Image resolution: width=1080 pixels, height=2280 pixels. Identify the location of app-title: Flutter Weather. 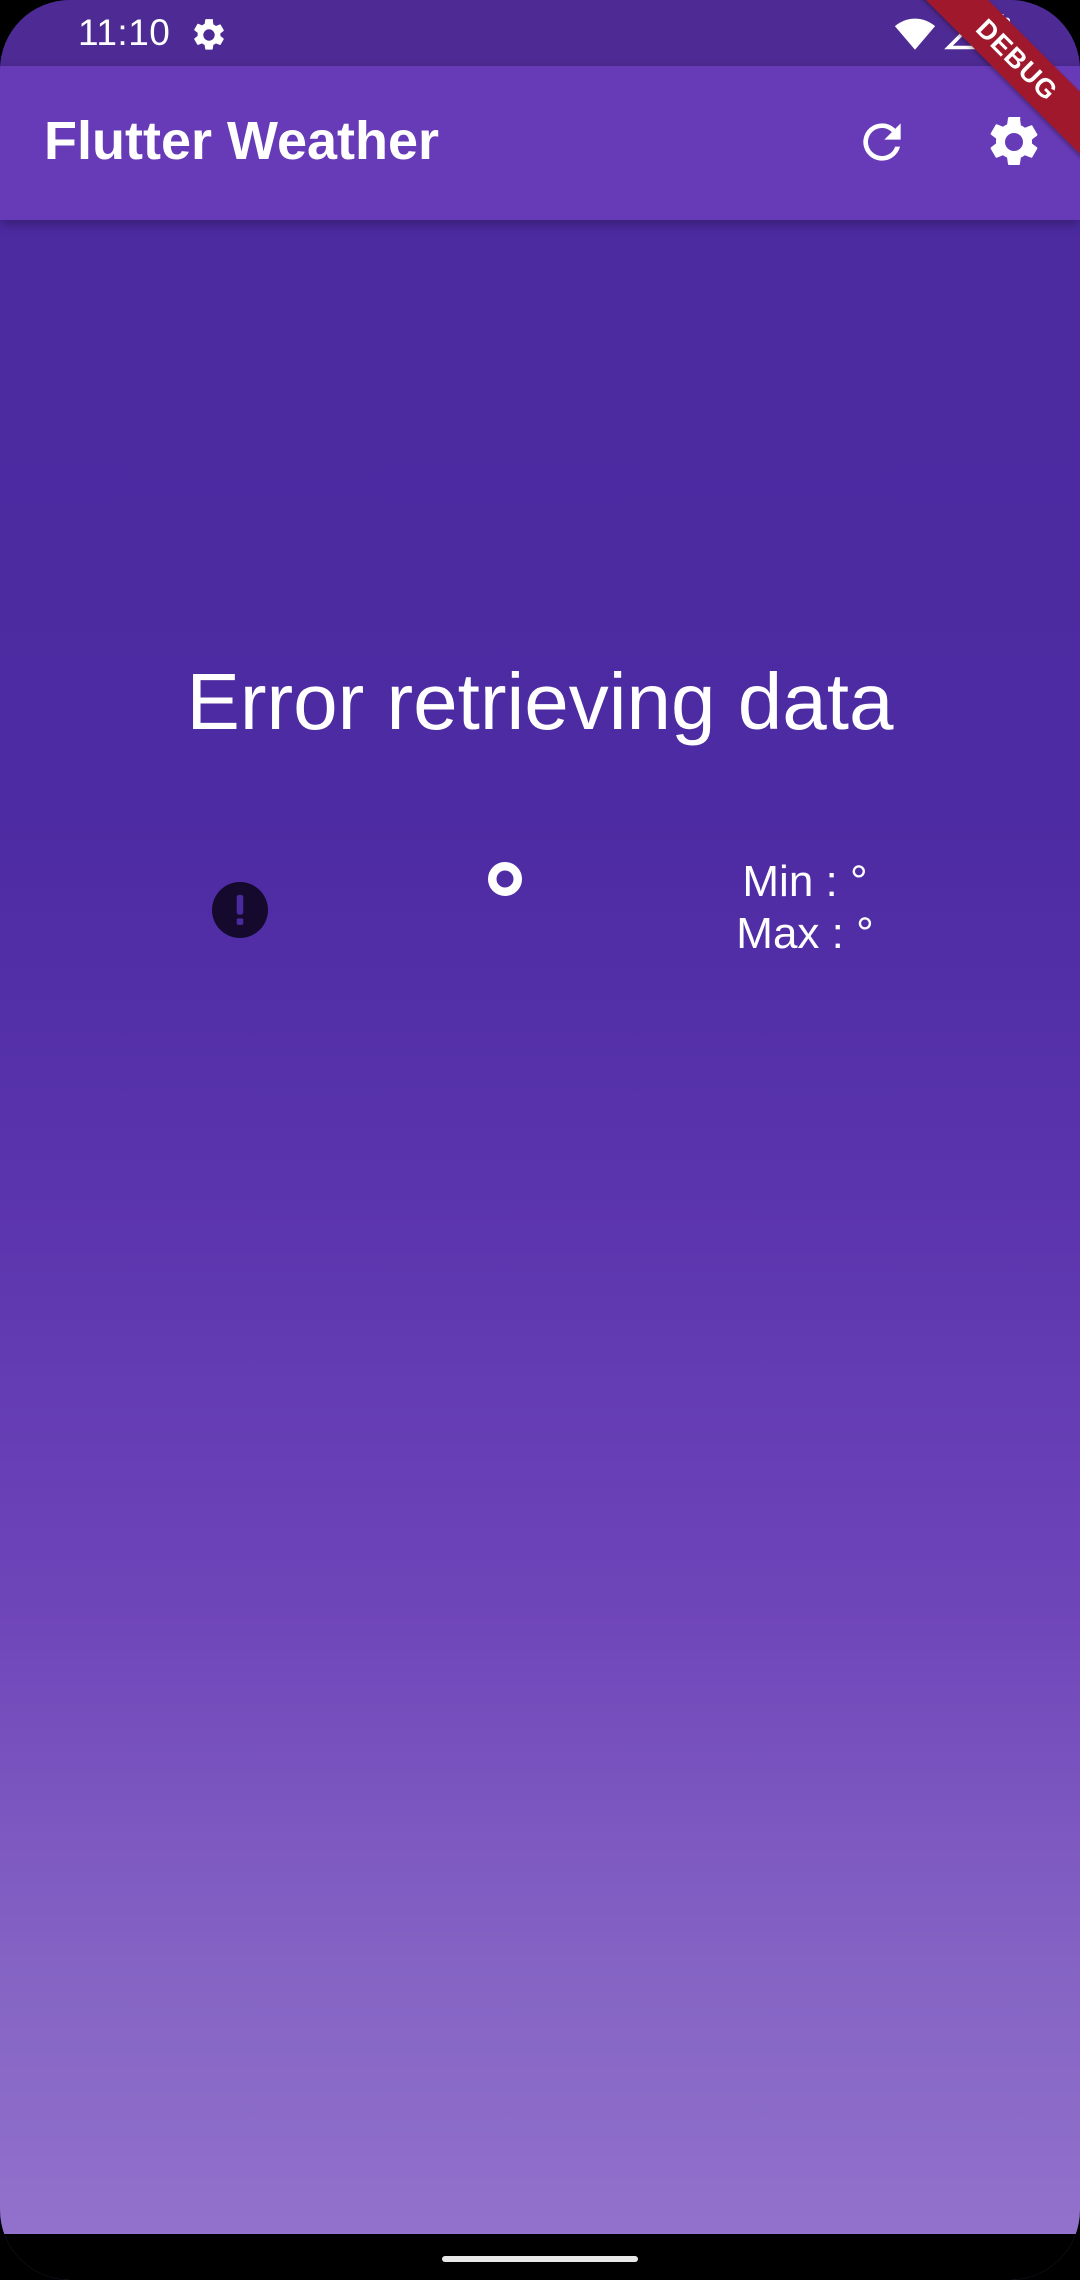
(242, 141).